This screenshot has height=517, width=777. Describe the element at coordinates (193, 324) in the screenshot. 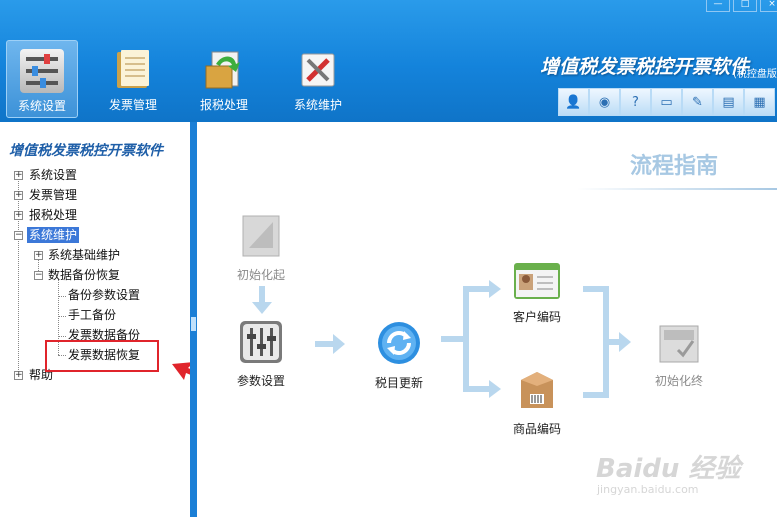

I see `splitter-grip-icon` at that location.